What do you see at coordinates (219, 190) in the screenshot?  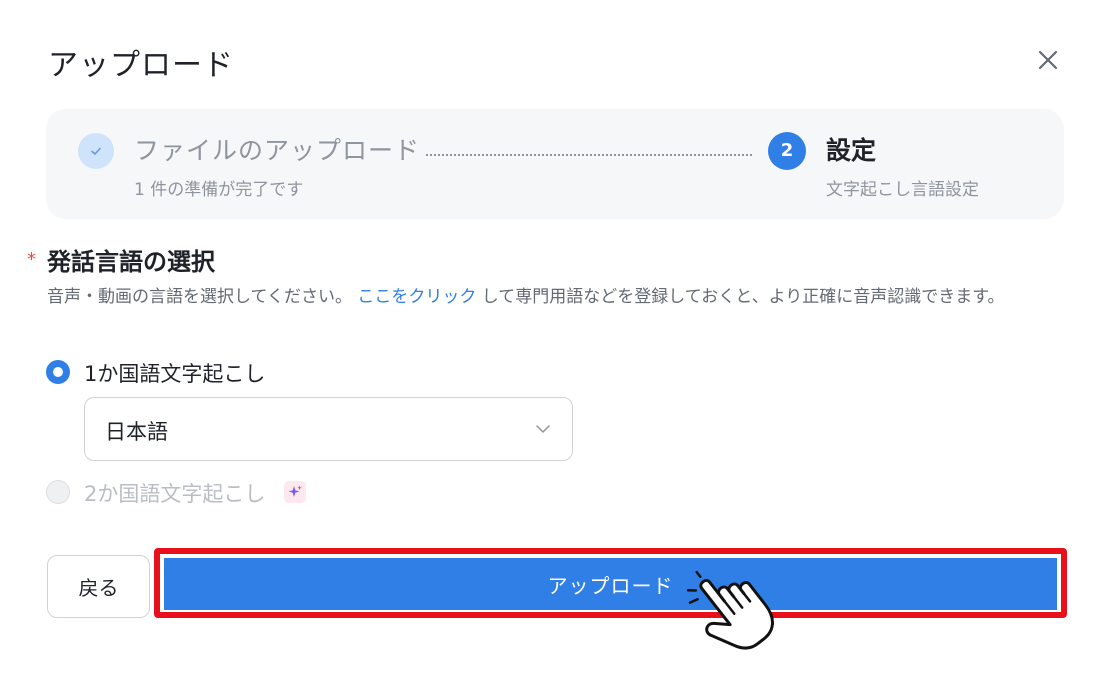 I see `step1-subtitle: 1 件の準備が完了です` at bounding box center [219, 190].